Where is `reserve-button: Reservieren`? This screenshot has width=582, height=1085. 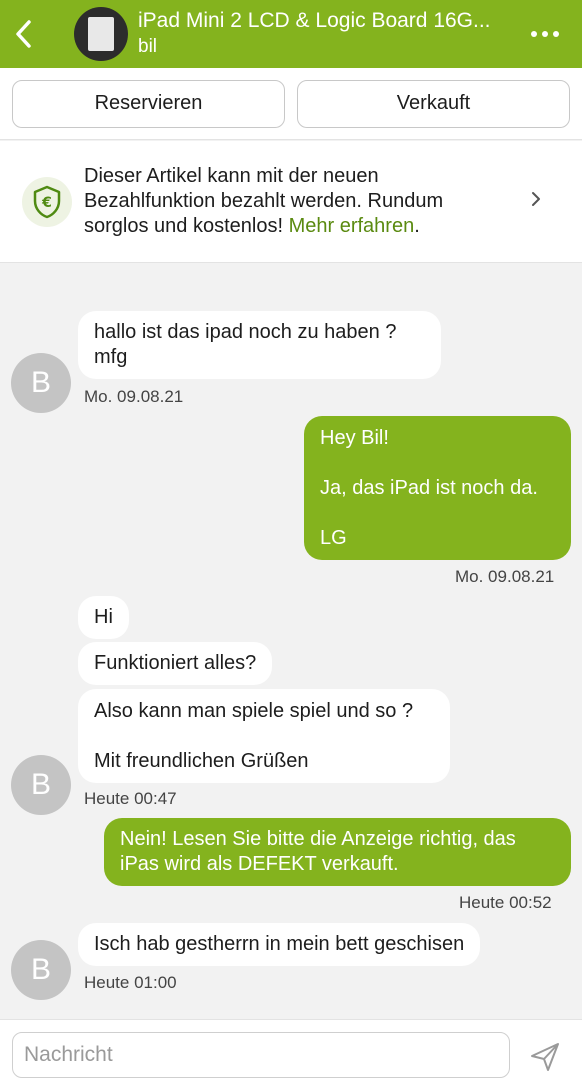 reserve-button: Reservieren is located at coordinates (148, 103).